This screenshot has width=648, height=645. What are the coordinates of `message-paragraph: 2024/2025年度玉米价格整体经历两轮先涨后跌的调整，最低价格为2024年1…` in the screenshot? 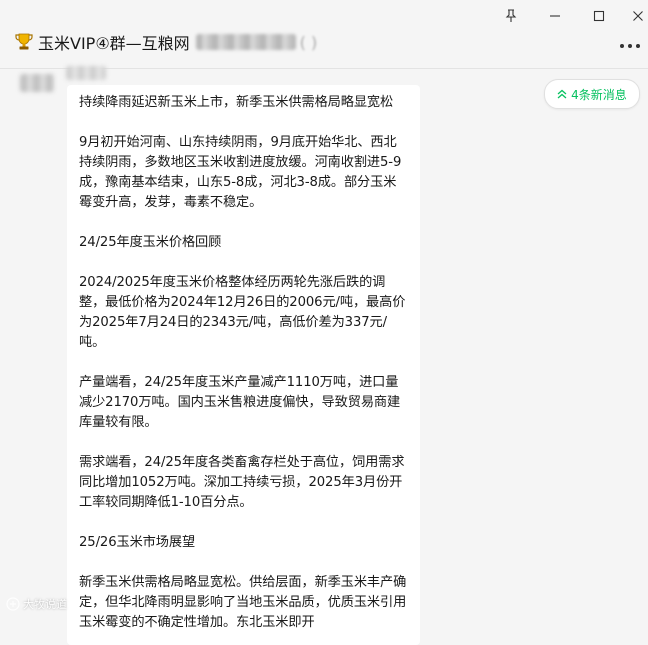 It's located at (242, 312).